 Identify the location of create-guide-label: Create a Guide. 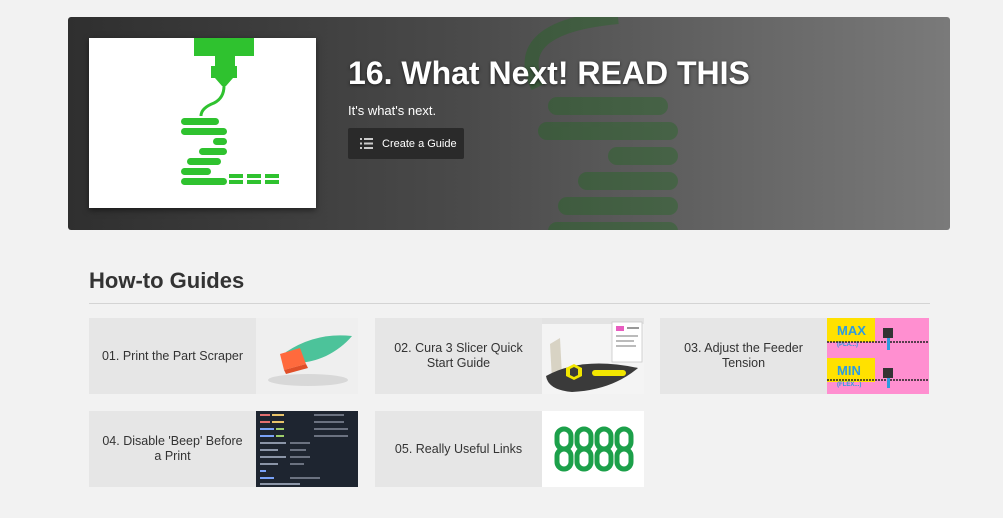
(419, 143).